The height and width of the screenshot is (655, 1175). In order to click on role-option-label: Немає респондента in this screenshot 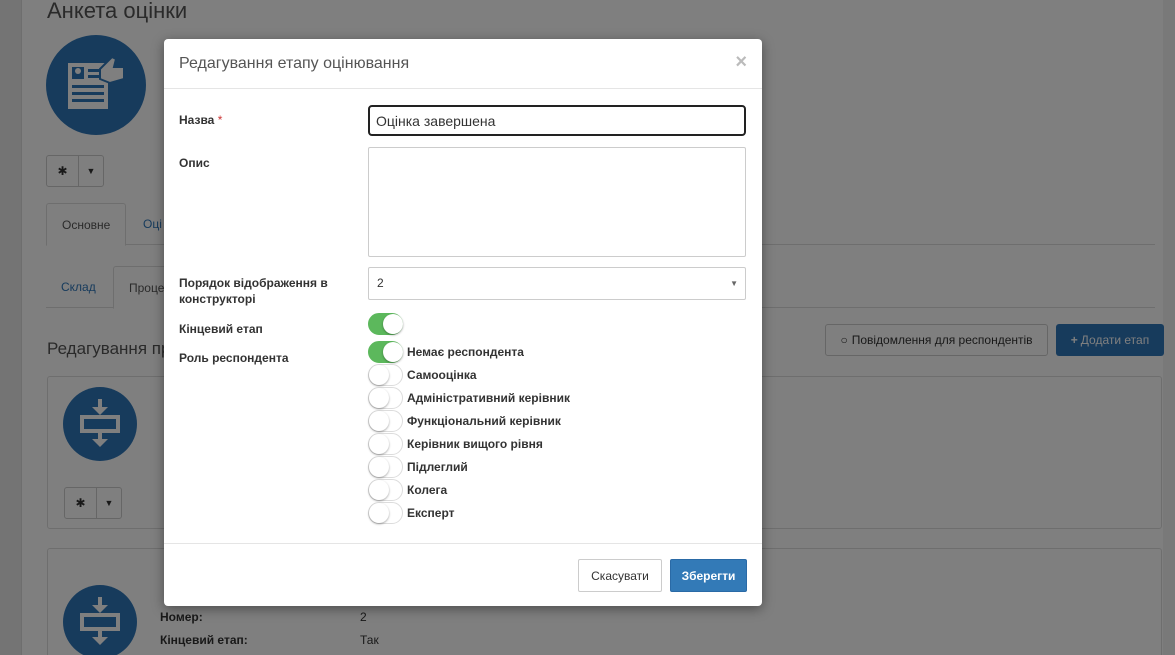, I will do `click(465, 352)`.